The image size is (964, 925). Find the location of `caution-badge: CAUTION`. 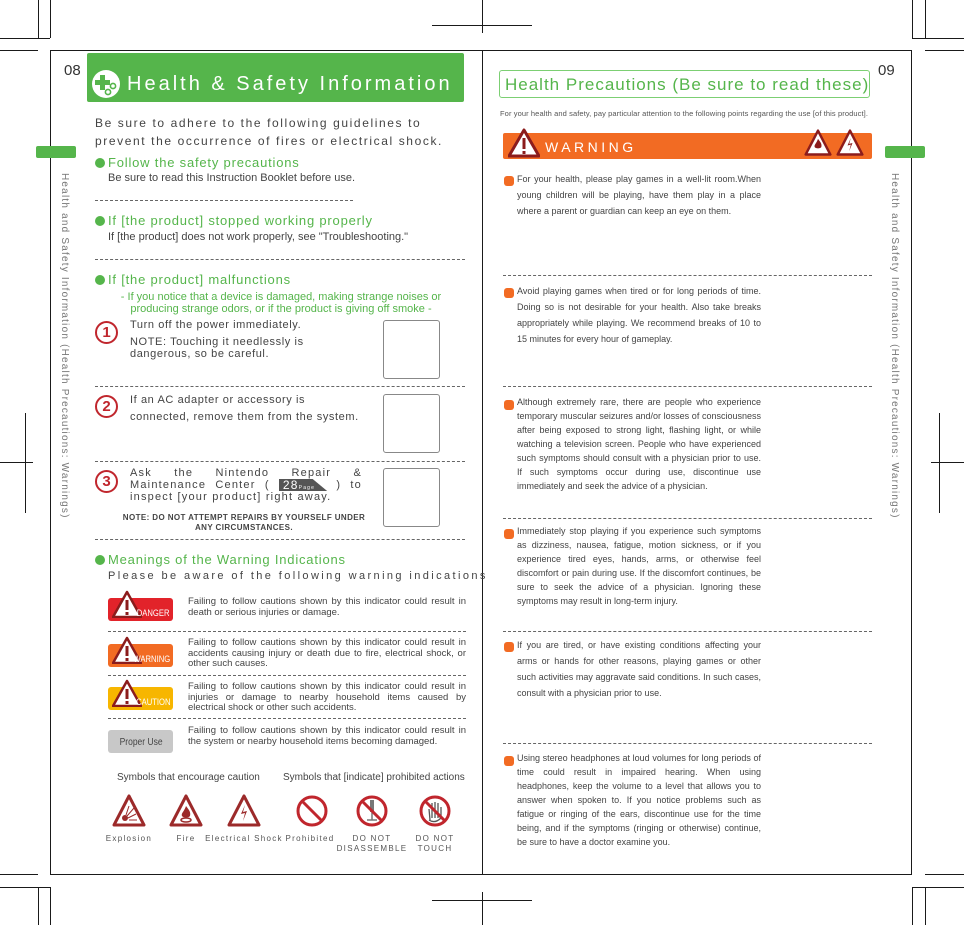

caution-badge: CAUTION is located at coordinates (140, 694).